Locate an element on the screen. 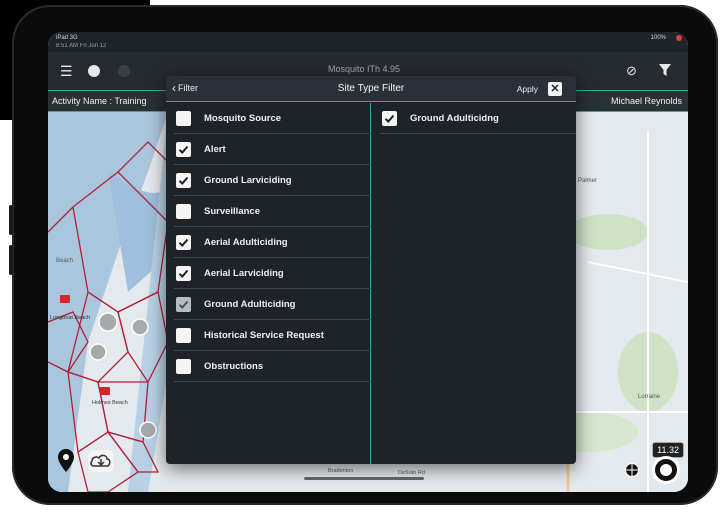  apply-button: Apply is located at coordinates (527, 89).